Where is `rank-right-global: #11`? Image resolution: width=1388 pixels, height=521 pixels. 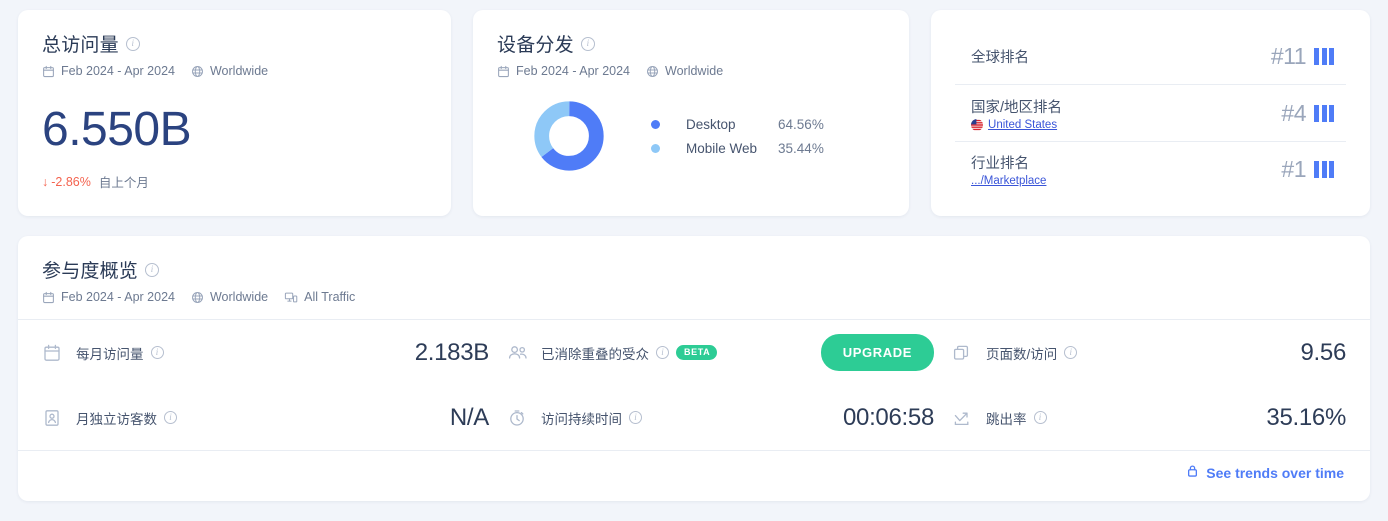 rank-right-global: #11 is located at coordinates (1302, 56).